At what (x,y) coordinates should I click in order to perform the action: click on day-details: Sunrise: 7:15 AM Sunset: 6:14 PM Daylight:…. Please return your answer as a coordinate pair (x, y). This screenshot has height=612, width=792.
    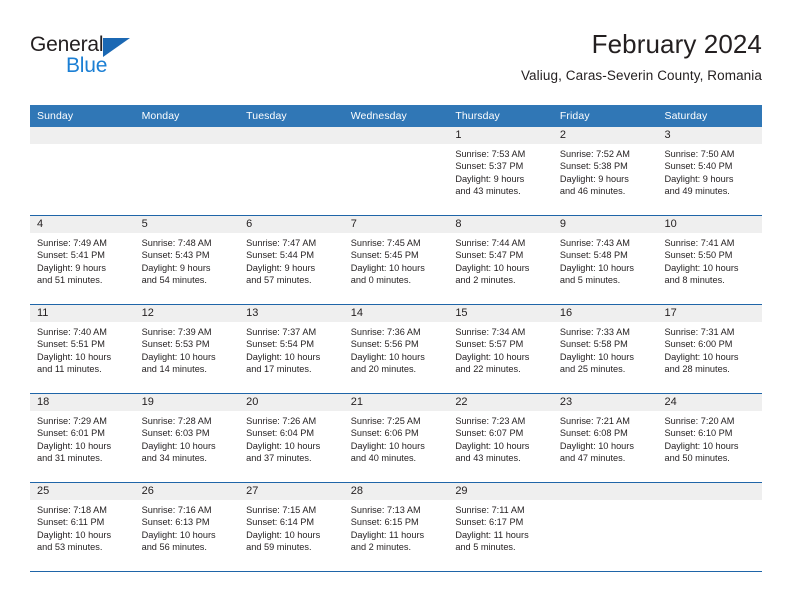
    Looking at the image, I should click on (291, 527).